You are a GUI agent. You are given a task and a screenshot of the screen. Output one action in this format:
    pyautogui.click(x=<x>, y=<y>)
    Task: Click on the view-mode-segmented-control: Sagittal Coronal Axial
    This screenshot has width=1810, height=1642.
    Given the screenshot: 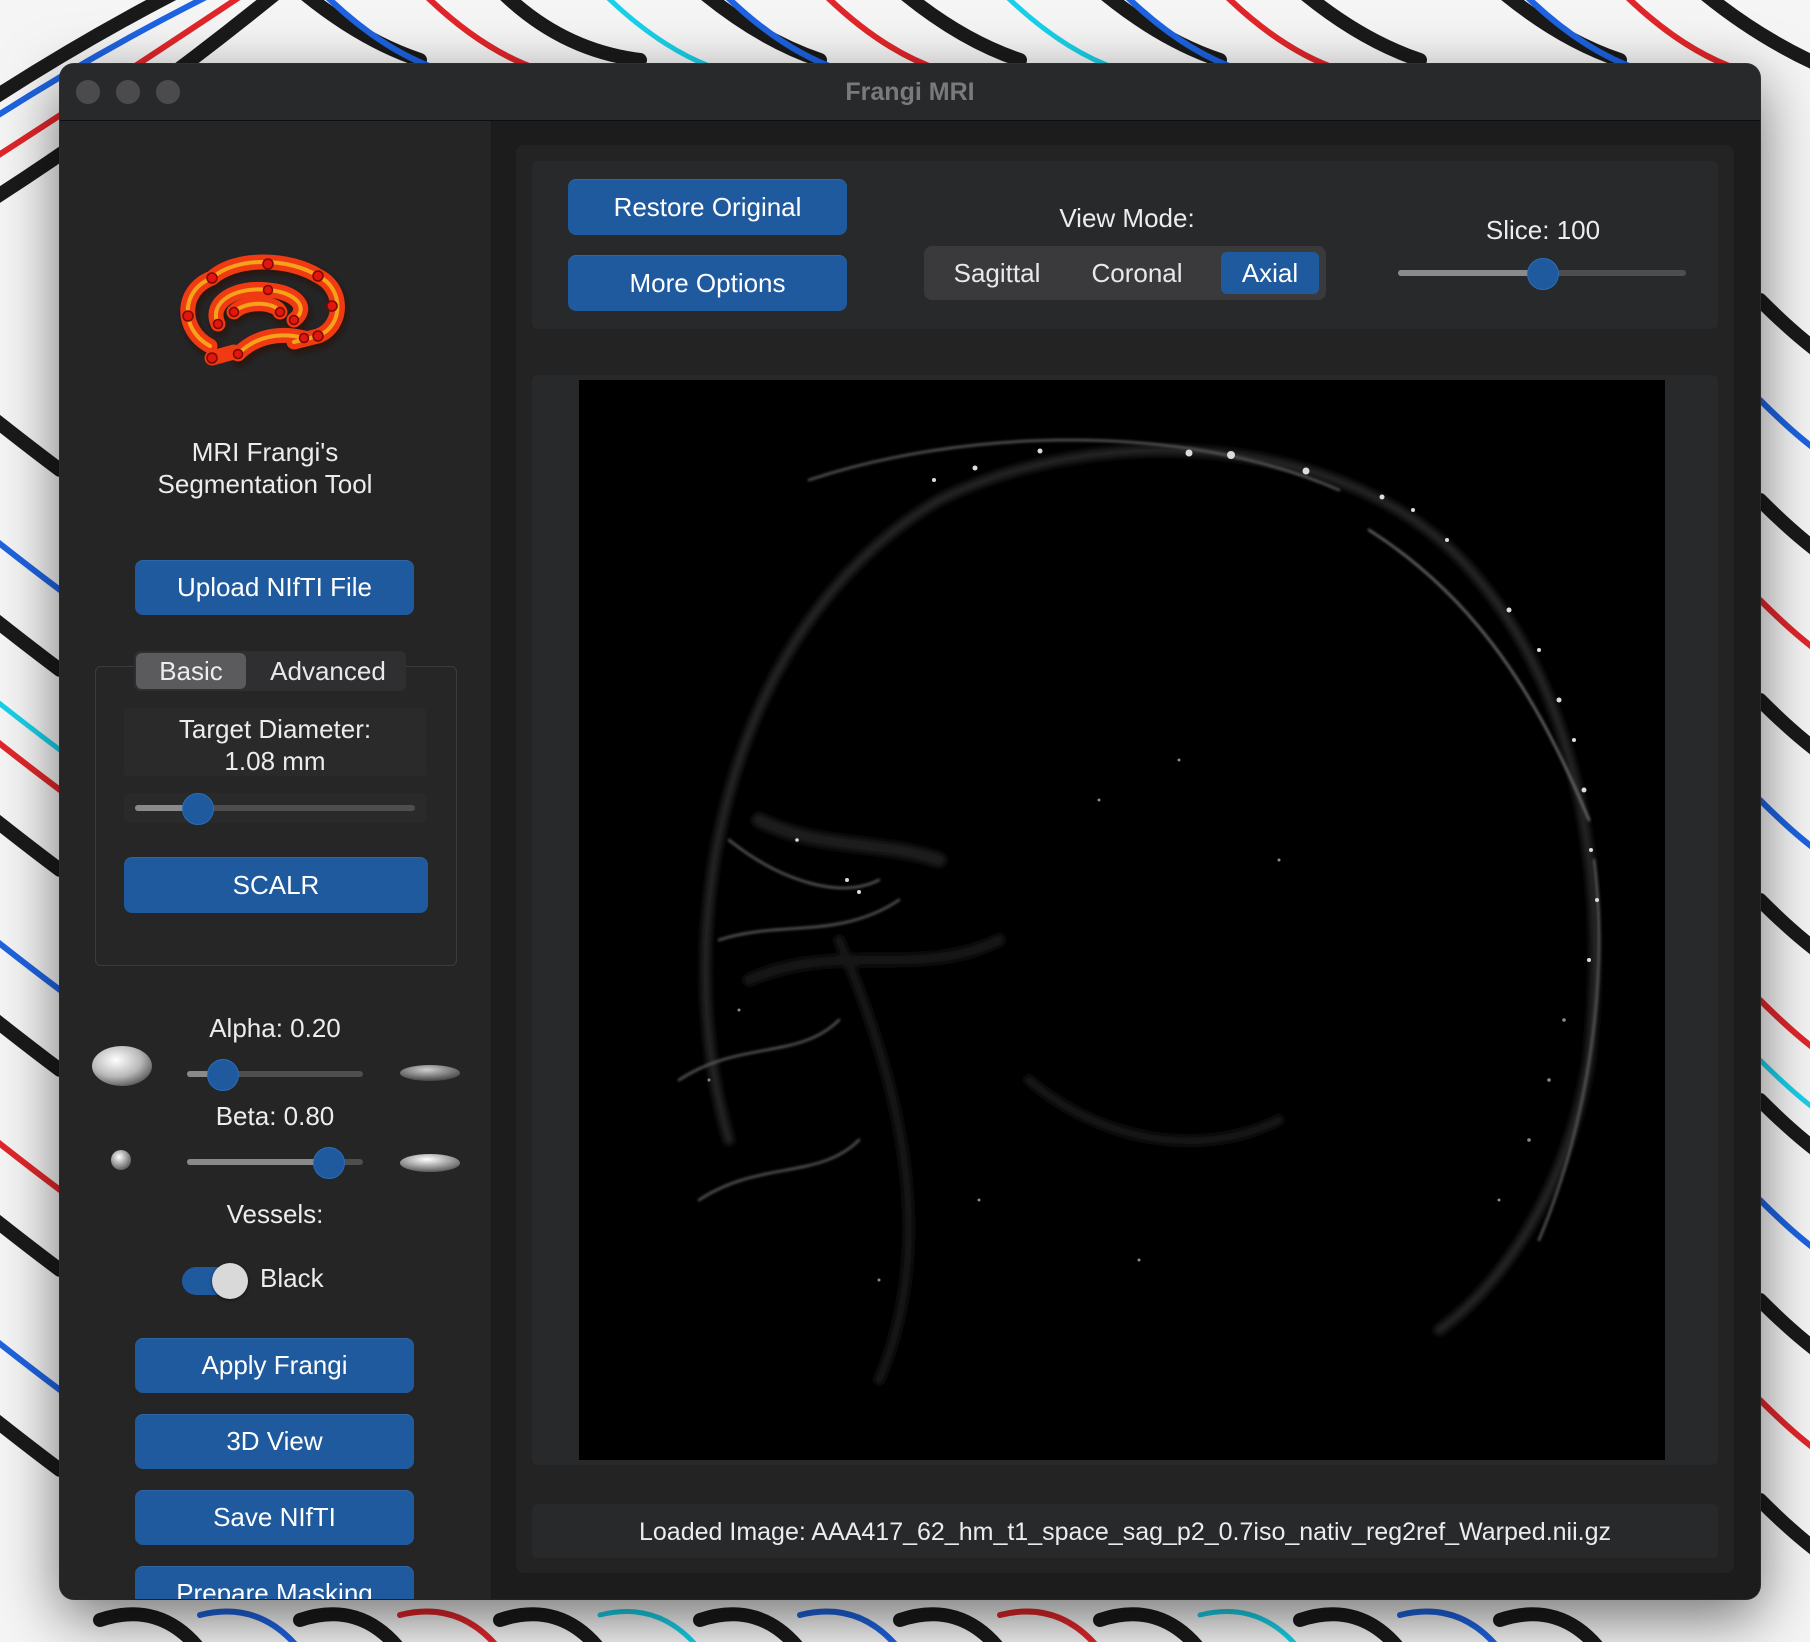 What is the action you would take?
    pyautogui.click(x=1125, y=273)
    